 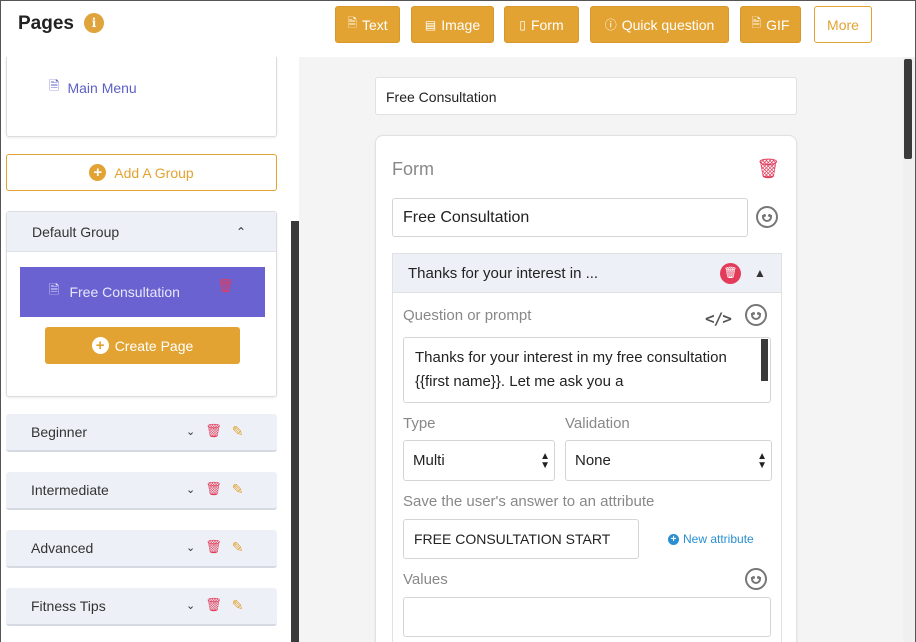 I want to click on group-row-fitness-tips: Fitness Tips ⌄ 🗑 ✎, so click(x=141, y=607).